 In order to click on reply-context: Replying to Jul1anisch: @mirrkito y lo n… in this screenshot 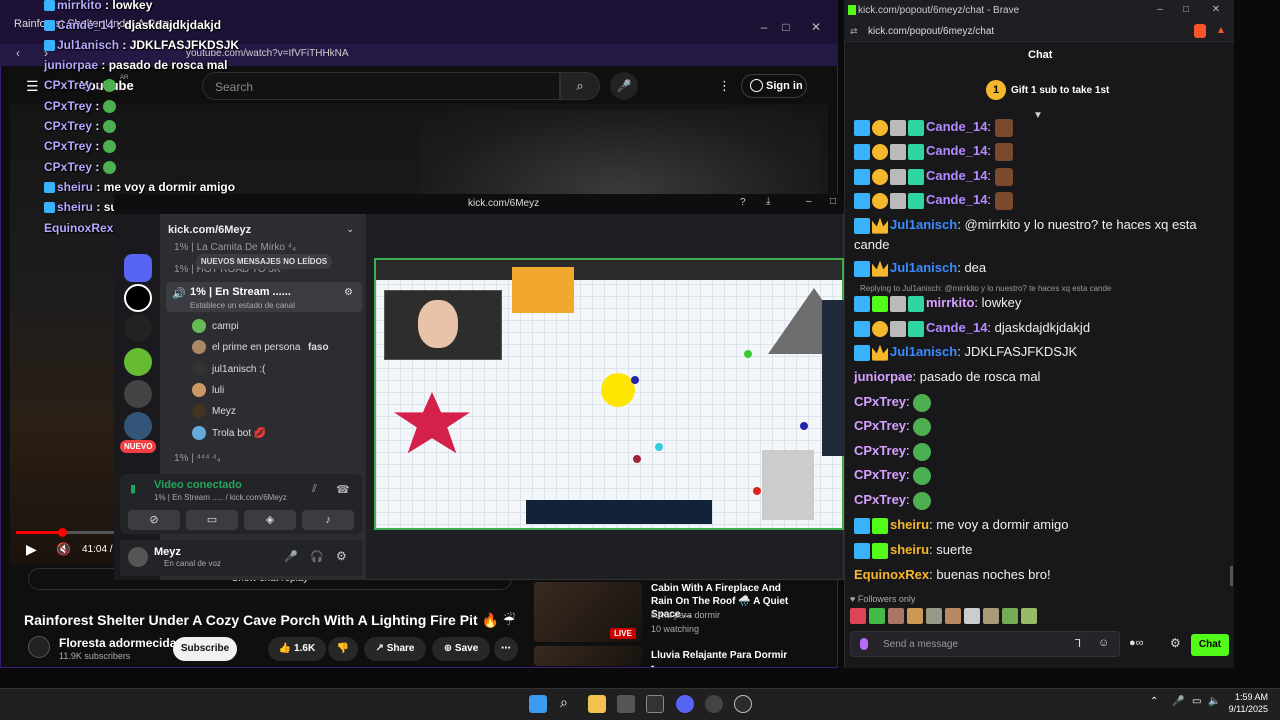, I will do `click(985, 288)`.